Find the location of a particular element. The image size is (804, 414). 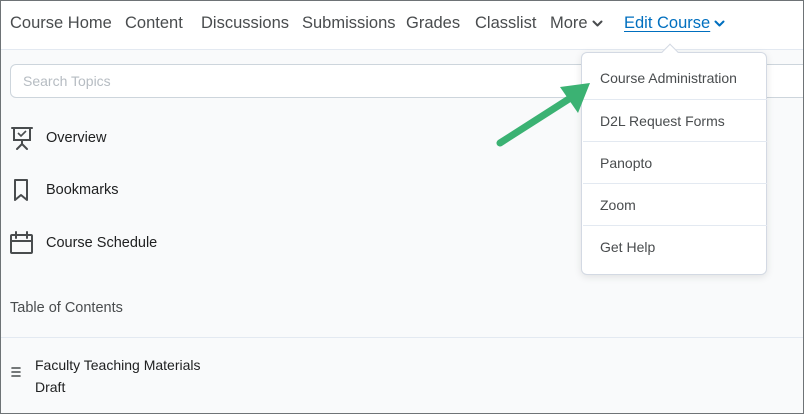

module-title: Faculty Teaching Materials is located at coordinates (118, 365).